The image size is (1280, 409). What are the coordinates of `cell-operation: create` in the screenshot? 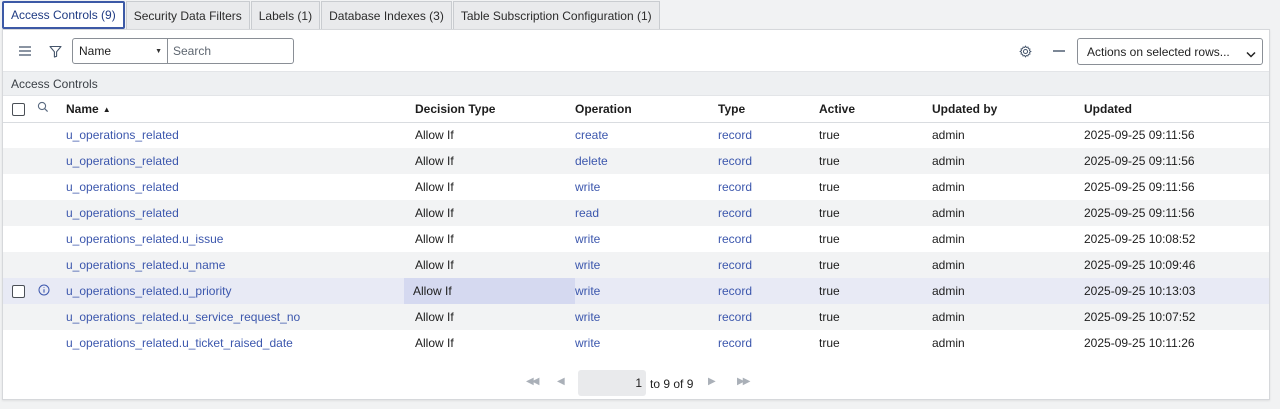 It's located at (646, 135).